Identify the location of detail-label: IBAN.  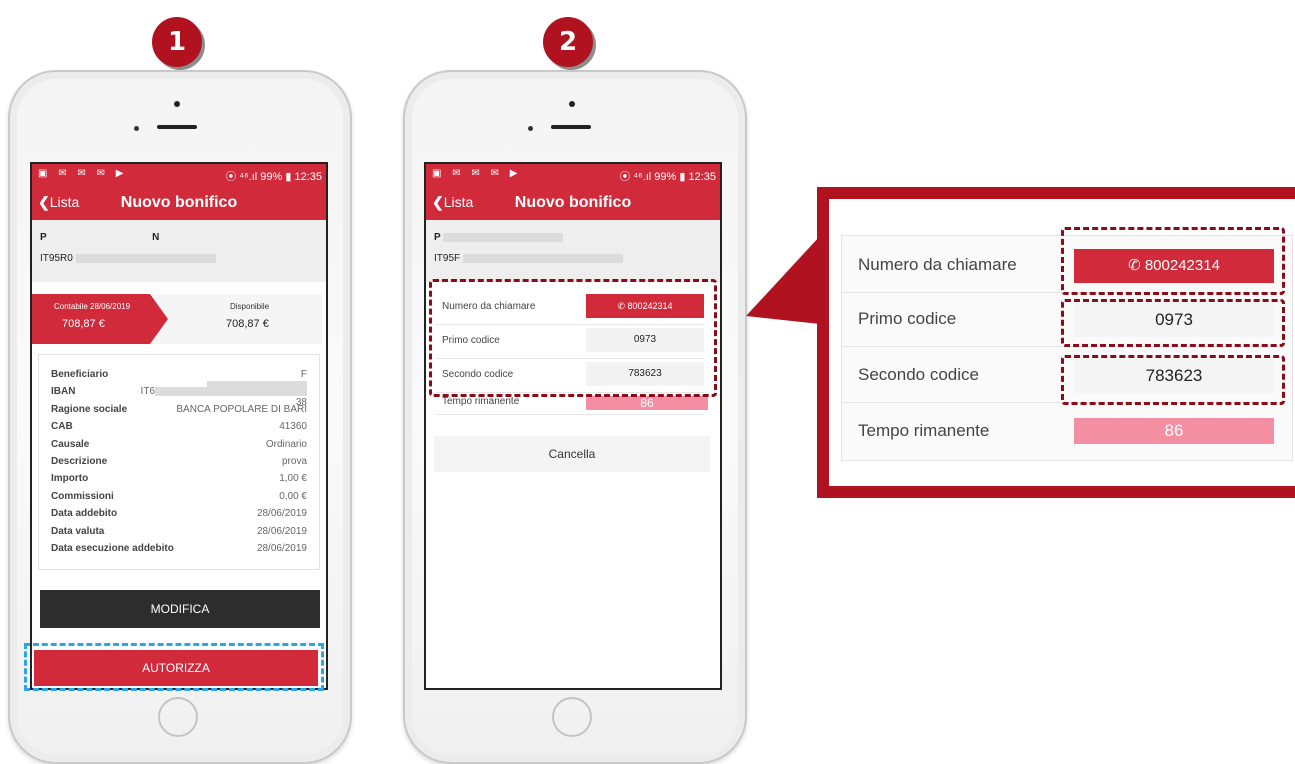
(63, 392).